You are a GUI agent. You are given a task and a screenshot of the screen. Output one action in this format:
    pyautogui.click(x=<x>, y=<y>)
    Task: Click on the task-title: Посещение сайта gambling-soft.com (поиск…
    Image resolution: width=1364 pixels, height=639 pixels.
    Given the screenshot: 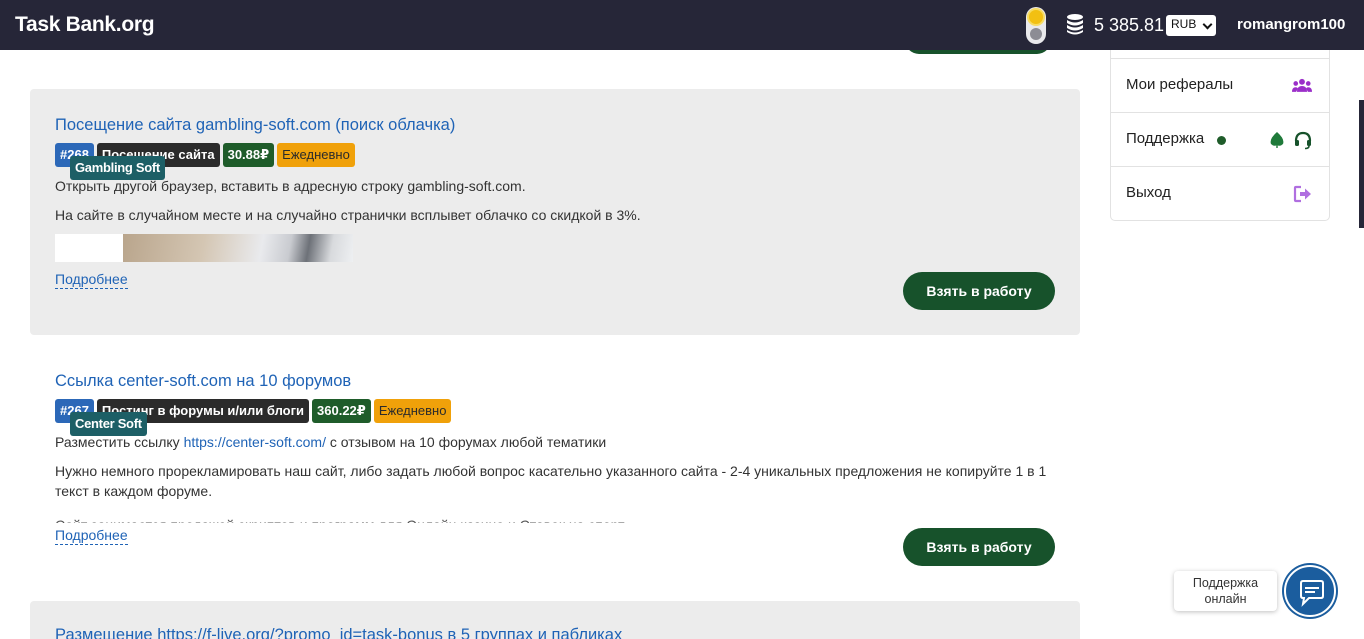 What is the action you would take?
    pyautogui.click(x=255, y=125)
    